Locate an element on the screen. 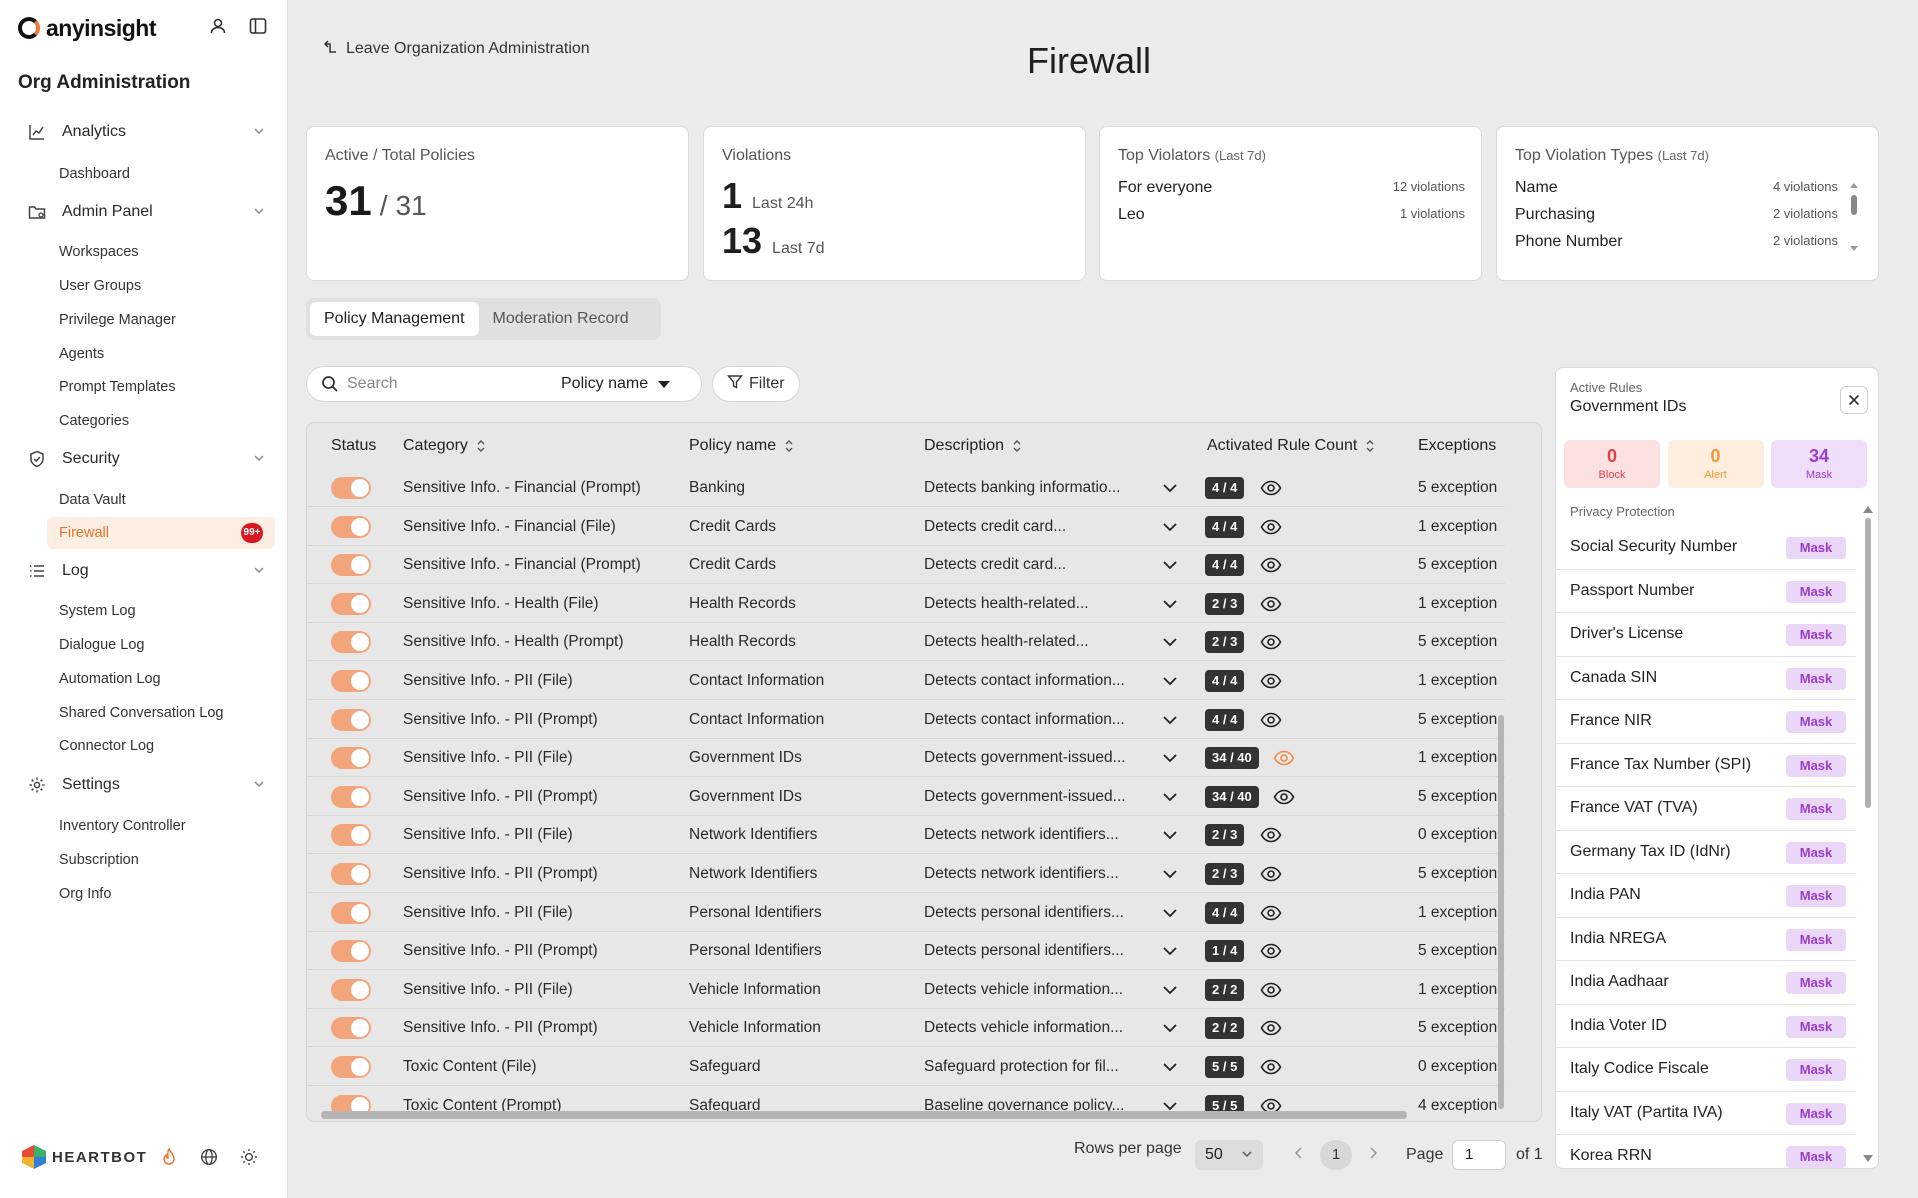 The width and height of the screenshot is (1918, 1198). sidebar-item-privilege-manager: Privilege Manager is located at coordinates (117, 320).